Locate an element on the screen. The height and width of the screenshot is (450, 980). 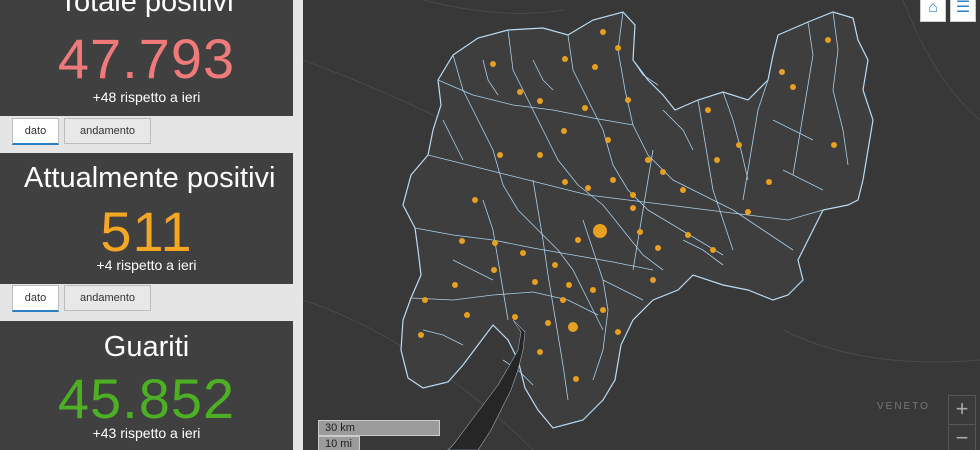
zoom-out-button: − is located at coordinates (962, 437).